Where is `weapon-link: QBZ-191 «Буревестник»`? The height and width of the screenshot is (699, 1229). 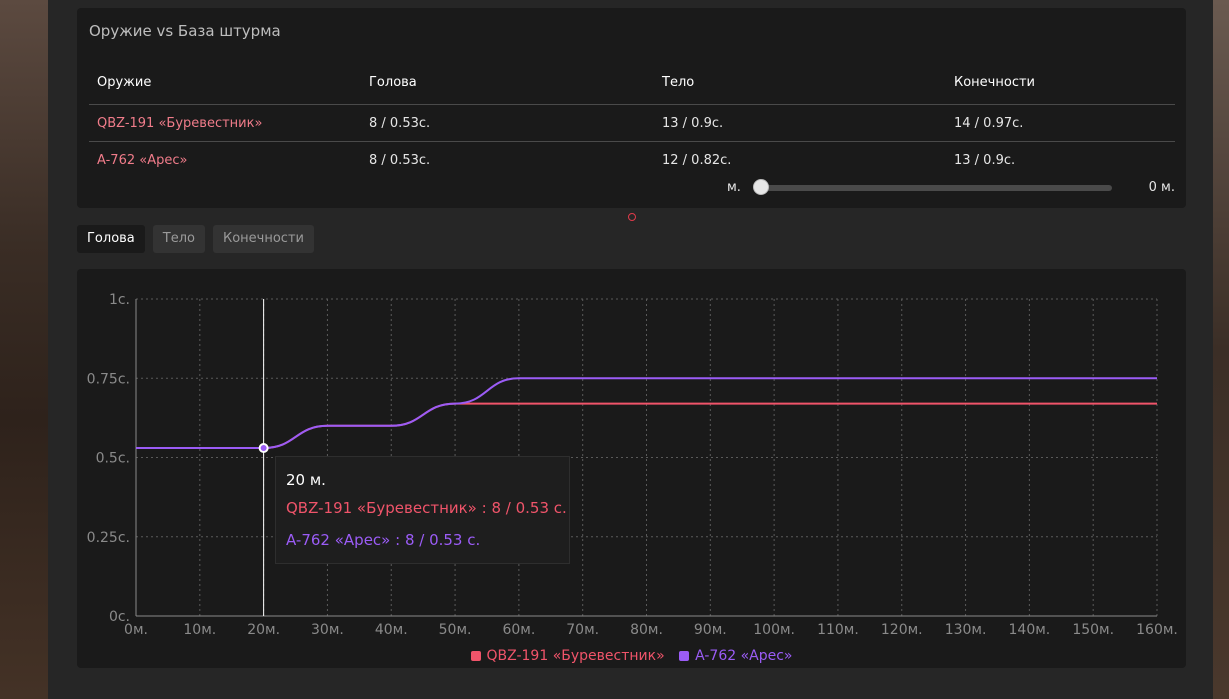 weapon-link: QBZ-191 «Буревестник» is located at coordinates (225, 123).